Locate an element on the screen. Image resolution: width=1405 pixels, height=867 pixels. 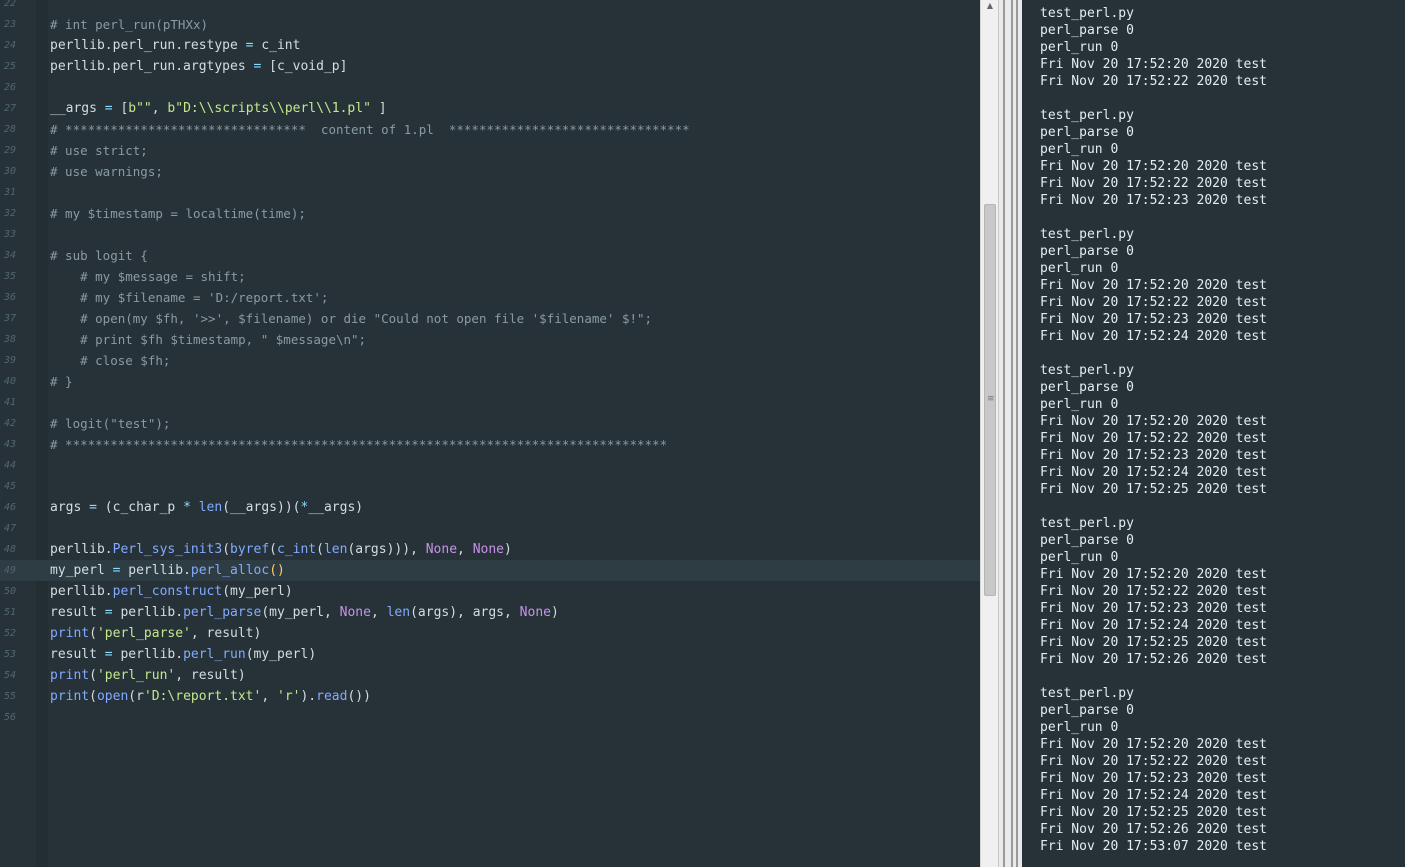
code-token: (args))), is located at coordinates (386, 549).